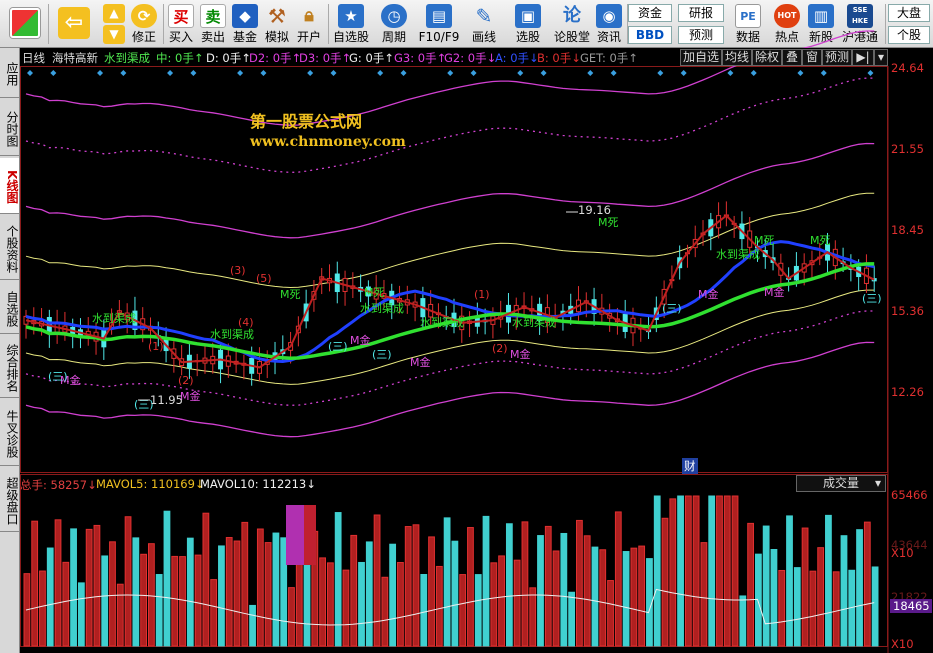 This screenshot has width=933, height=653. I want to click on forecast-button: 预测, so click(837, 57).